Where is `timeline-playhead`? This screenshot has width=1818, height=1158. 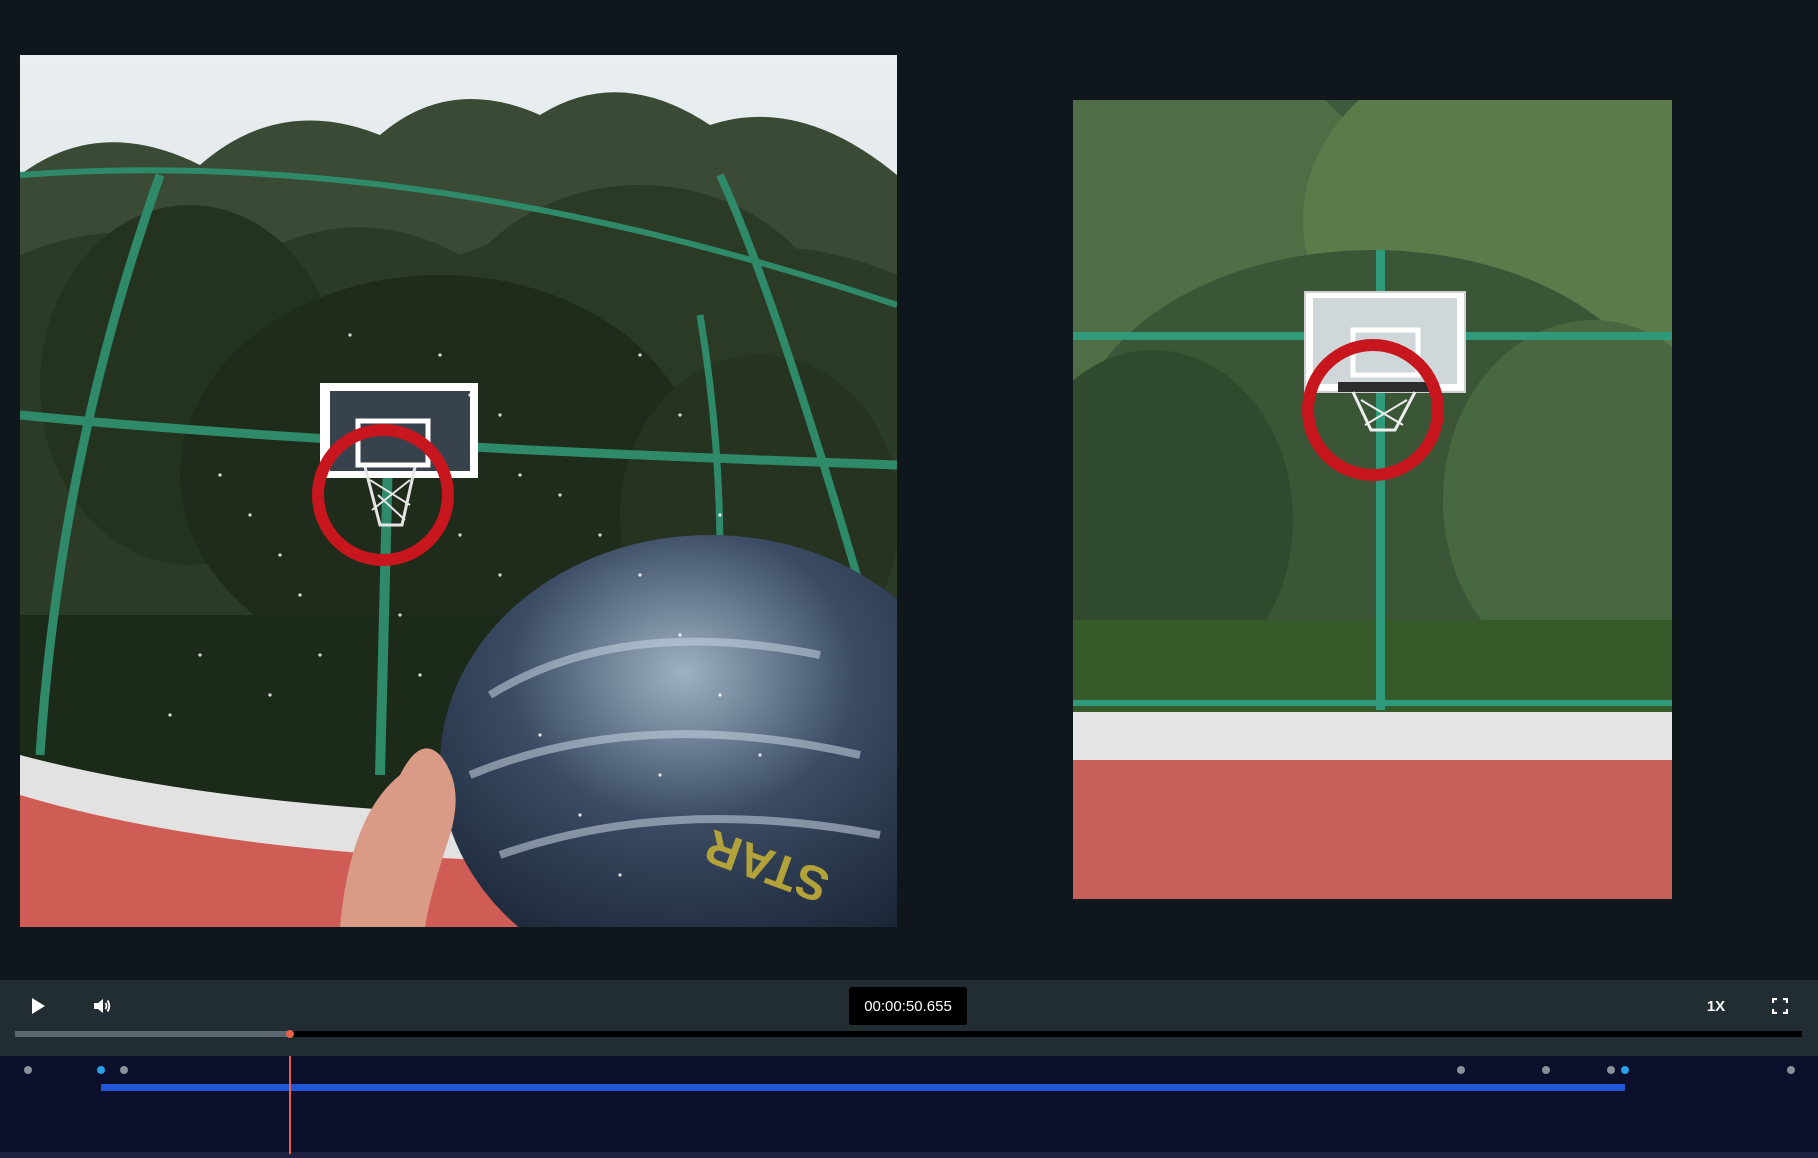
timeline-playhead is located at coordinates (290, 1105).